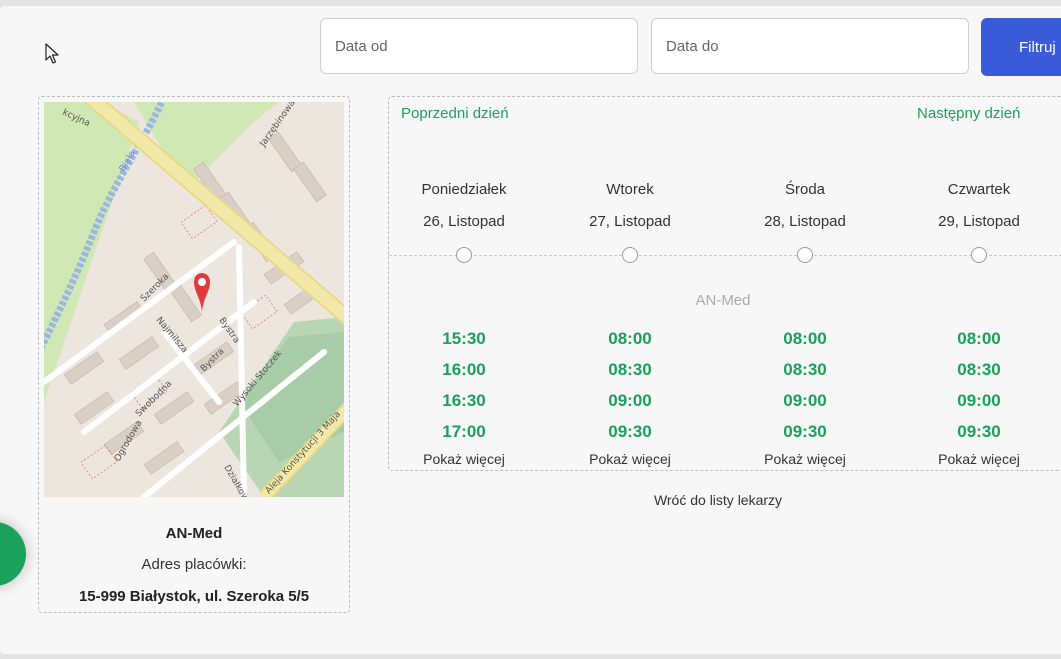  Describe the element at coordinates (464, 189) in the screenshot. I see `day-name: Poniedziałek` at that location.